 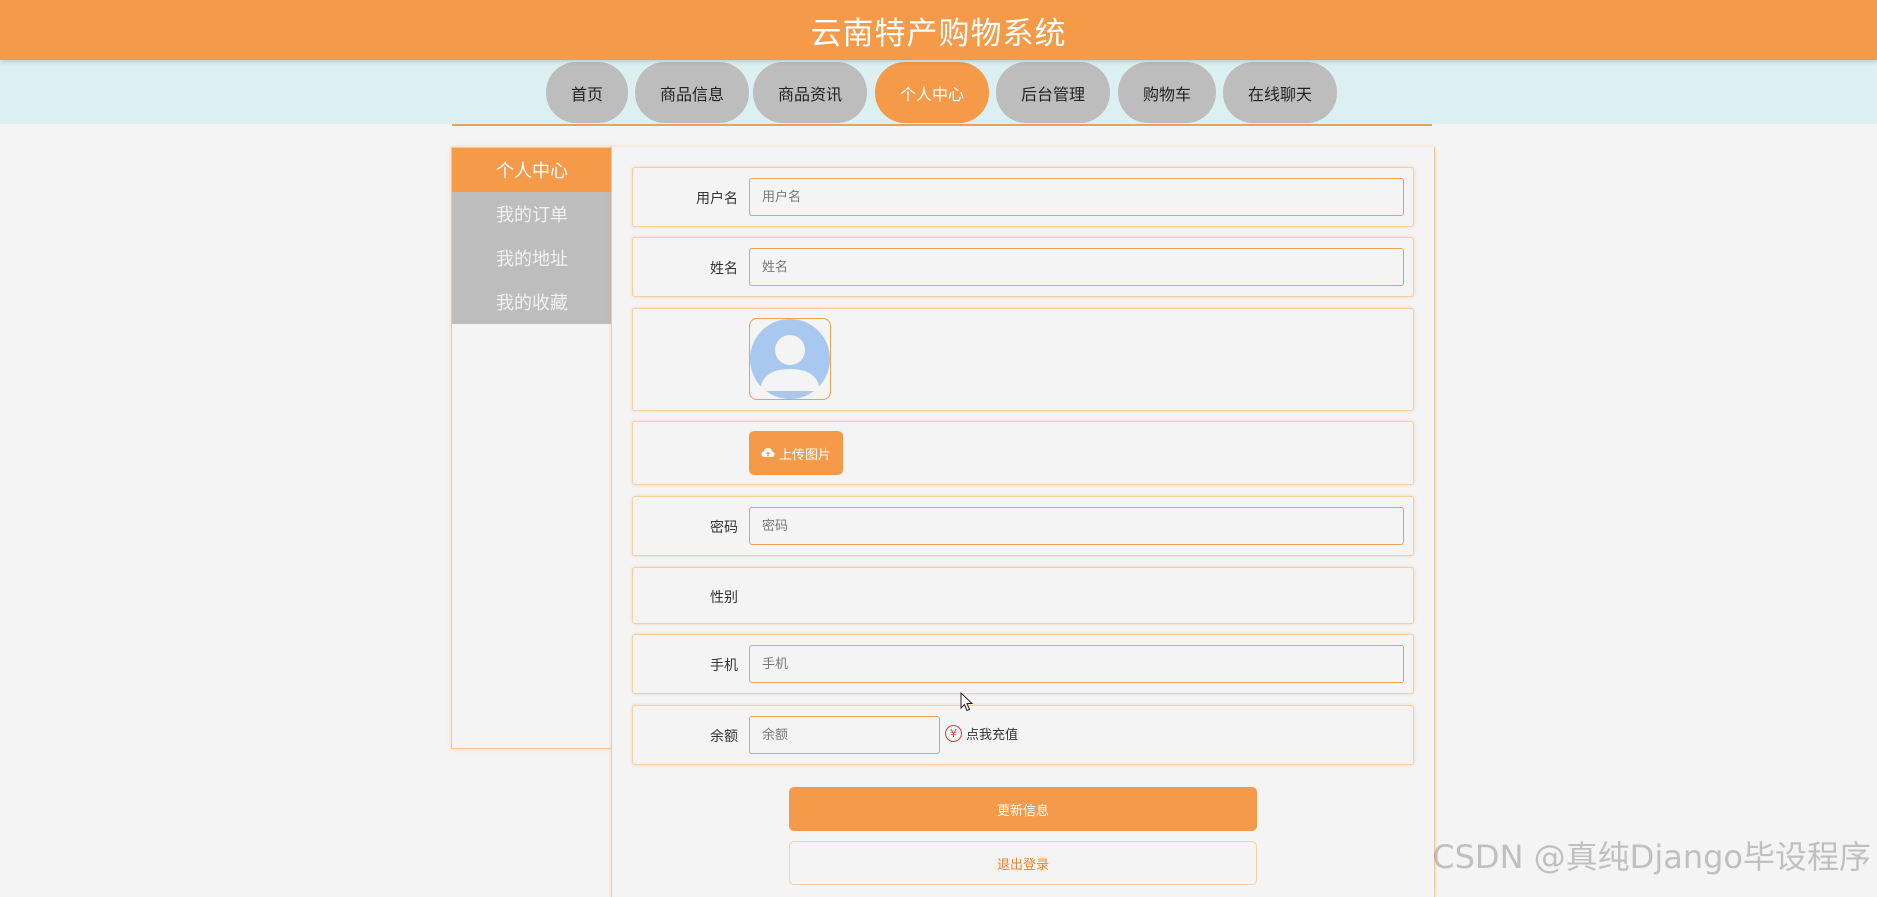 I want to click on password-label: 密码, so click(x=724, y=528).